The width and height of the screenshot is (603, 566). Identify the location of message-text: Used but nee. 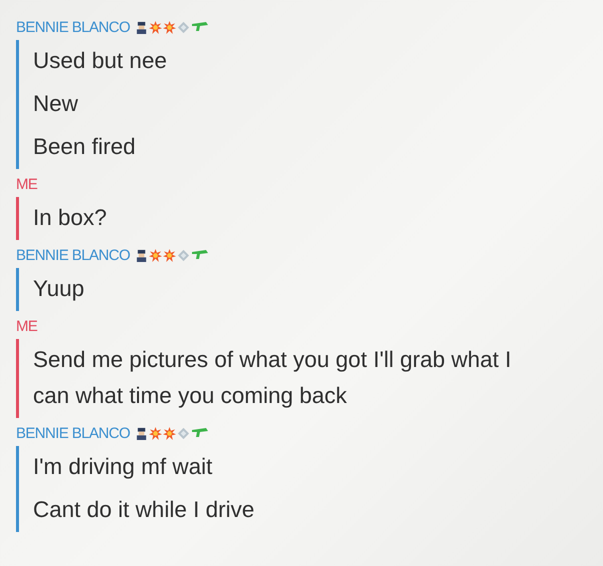
(100, 61).